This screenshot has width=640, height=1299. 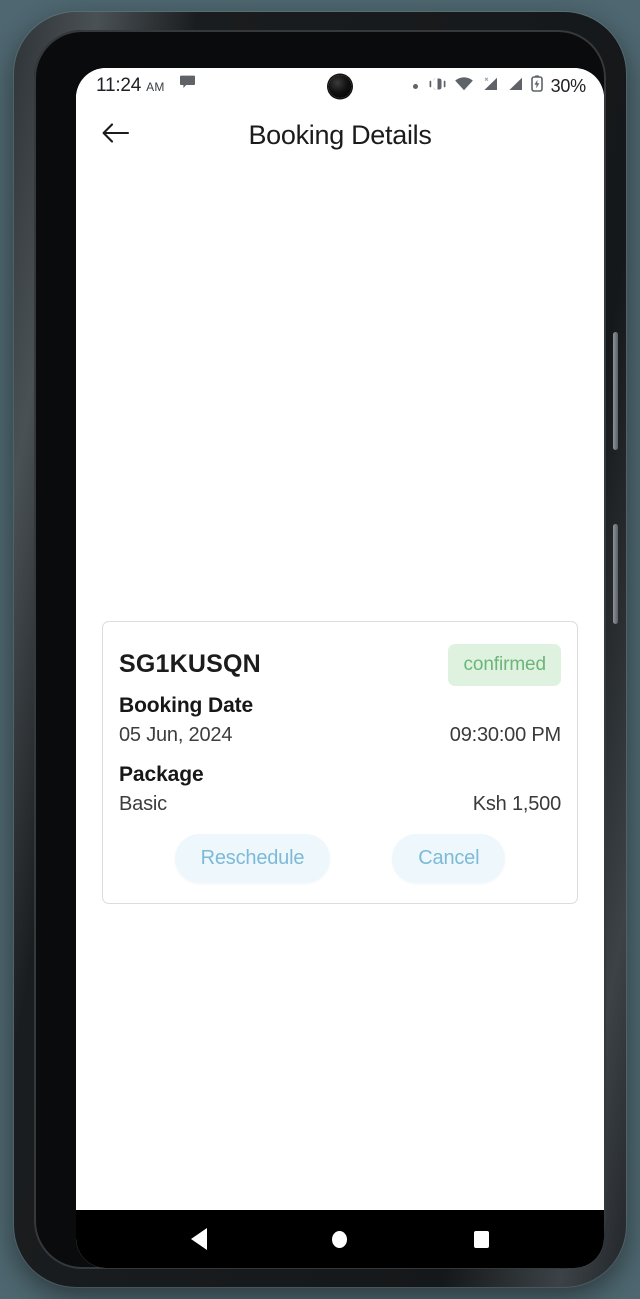 I want to click on back-button, so click(x=116, y=135).